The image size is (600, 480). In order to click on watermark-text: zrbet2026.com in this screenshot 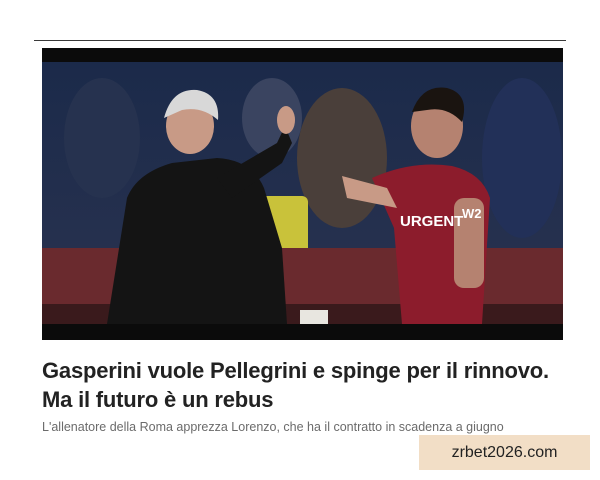, I will do `click(504, 452)`.